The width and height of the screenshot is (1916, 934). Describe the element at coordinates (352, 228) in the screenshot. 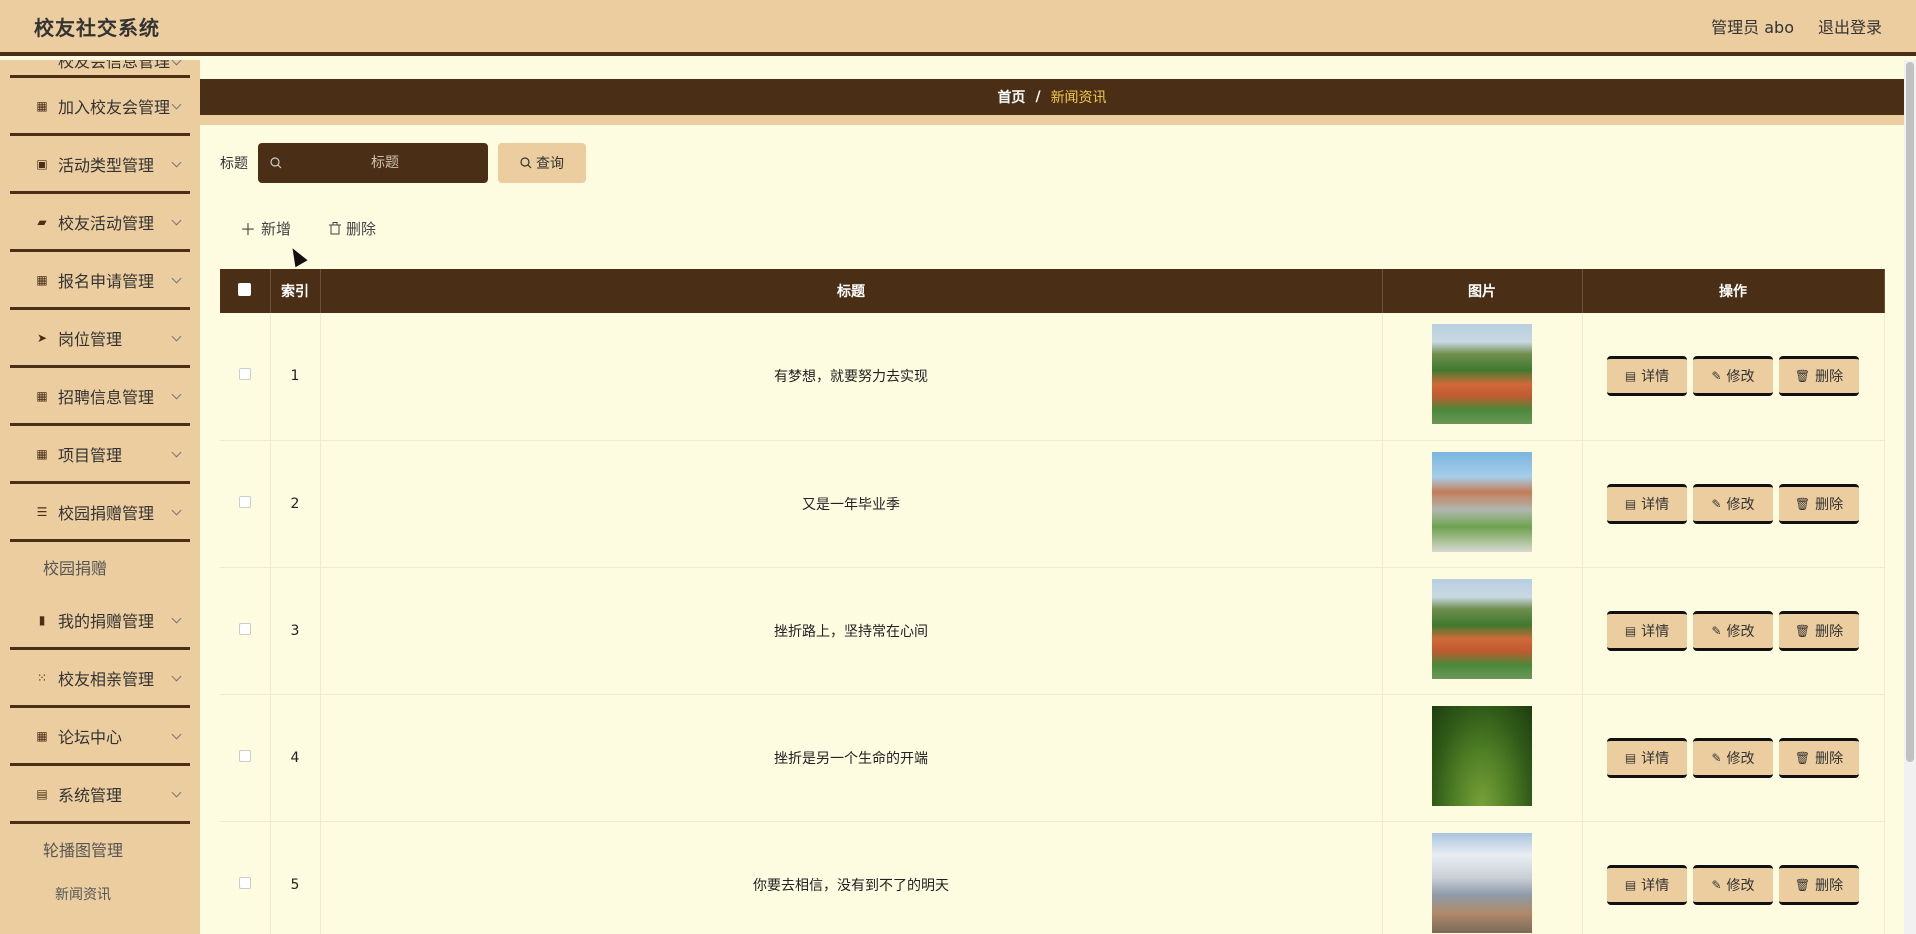

I see `batch-delete-button: 删除` at that location.